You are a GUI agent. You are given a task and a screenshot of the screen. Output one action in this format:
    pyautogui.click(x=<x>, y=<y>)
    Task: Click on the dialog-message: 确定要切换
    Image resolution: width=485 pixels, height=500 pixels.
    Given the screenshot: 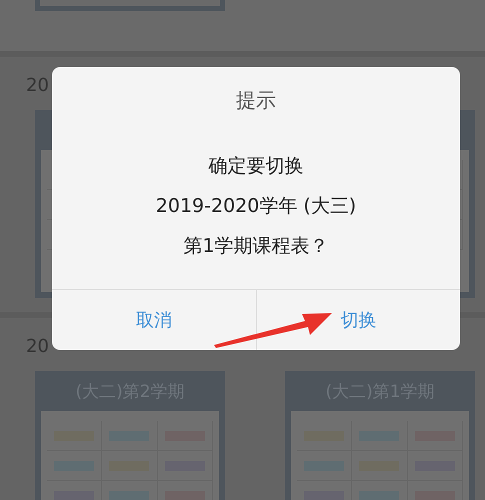 What is the action you would take?
    pyautogui.click(x=256, y=166)
    